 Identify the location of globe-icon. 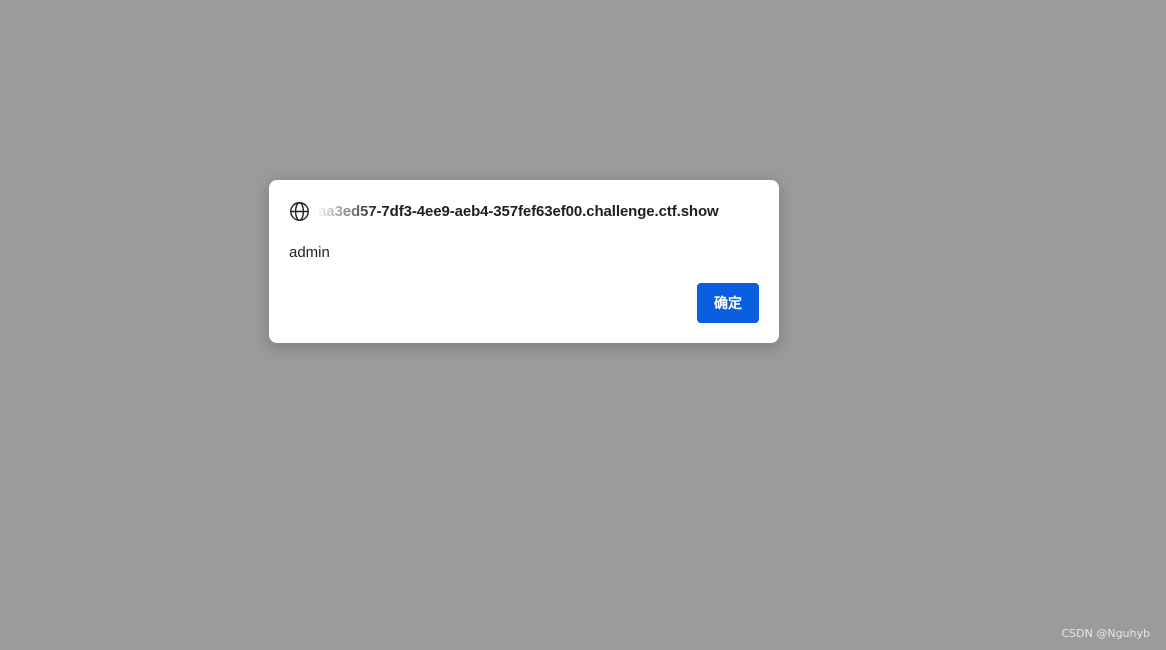
(299, 211).